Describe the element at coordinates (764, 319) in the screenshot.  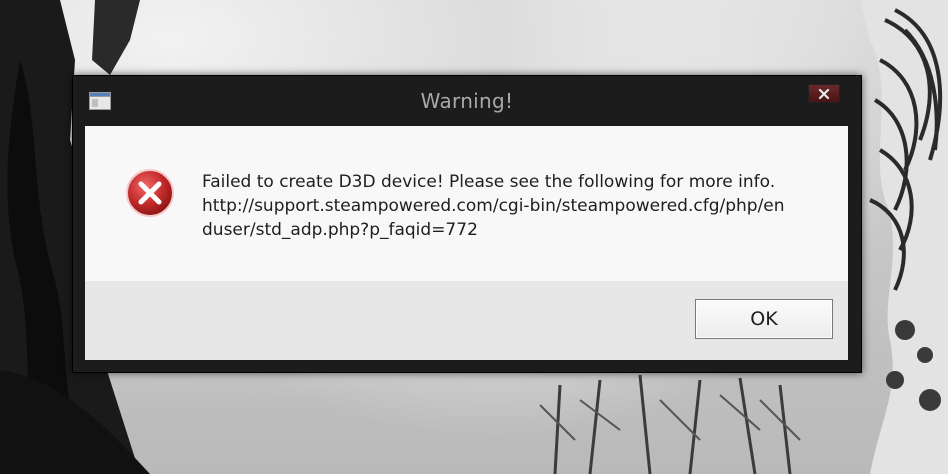
I see `ok-button: OK` at that location.